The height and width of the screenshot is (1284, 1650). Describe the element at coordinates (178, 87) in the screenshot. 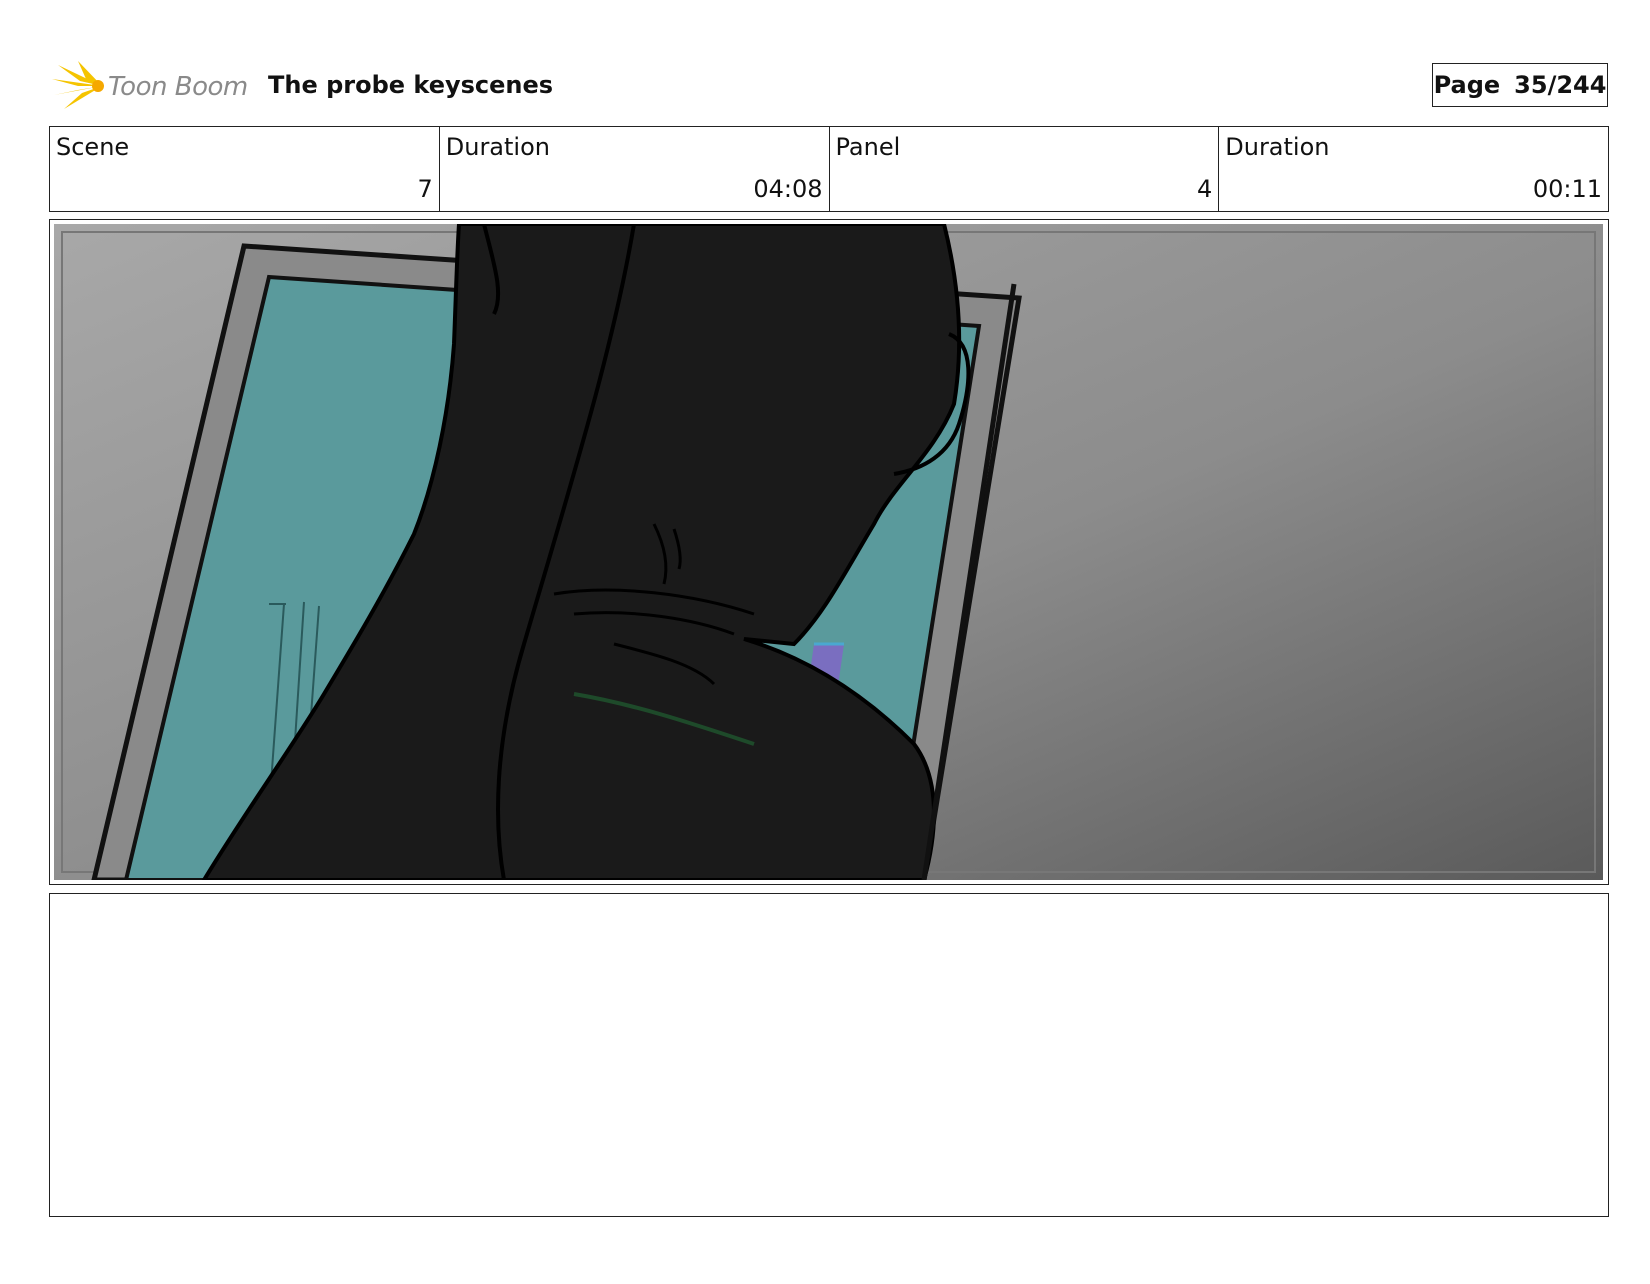

I see `logo-text: Toon Boom` at that location.